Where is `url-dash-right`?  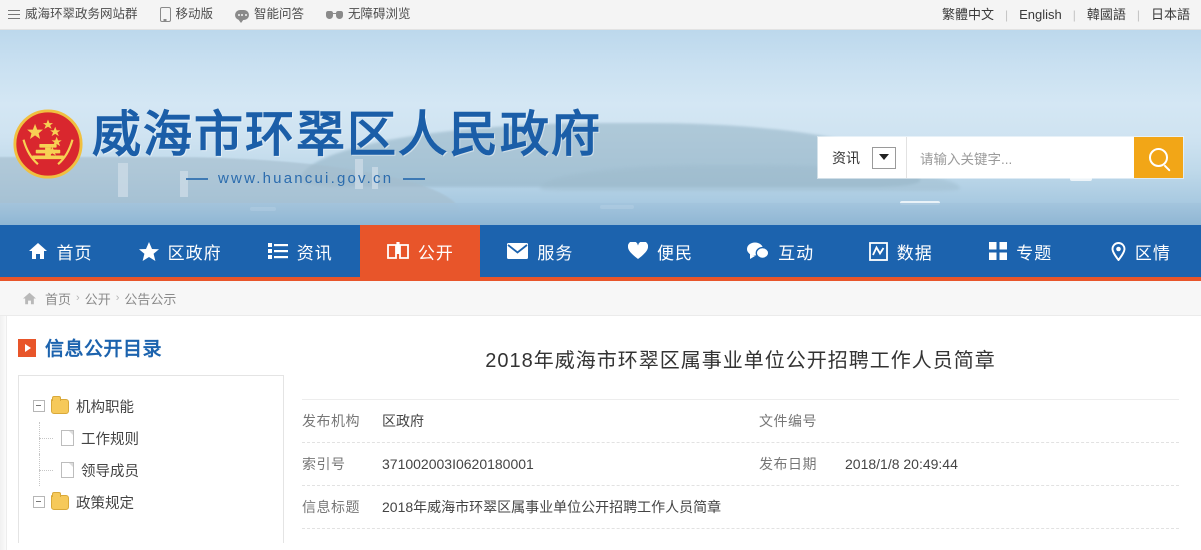
url-dash-right is located at coordinates (414, 178).